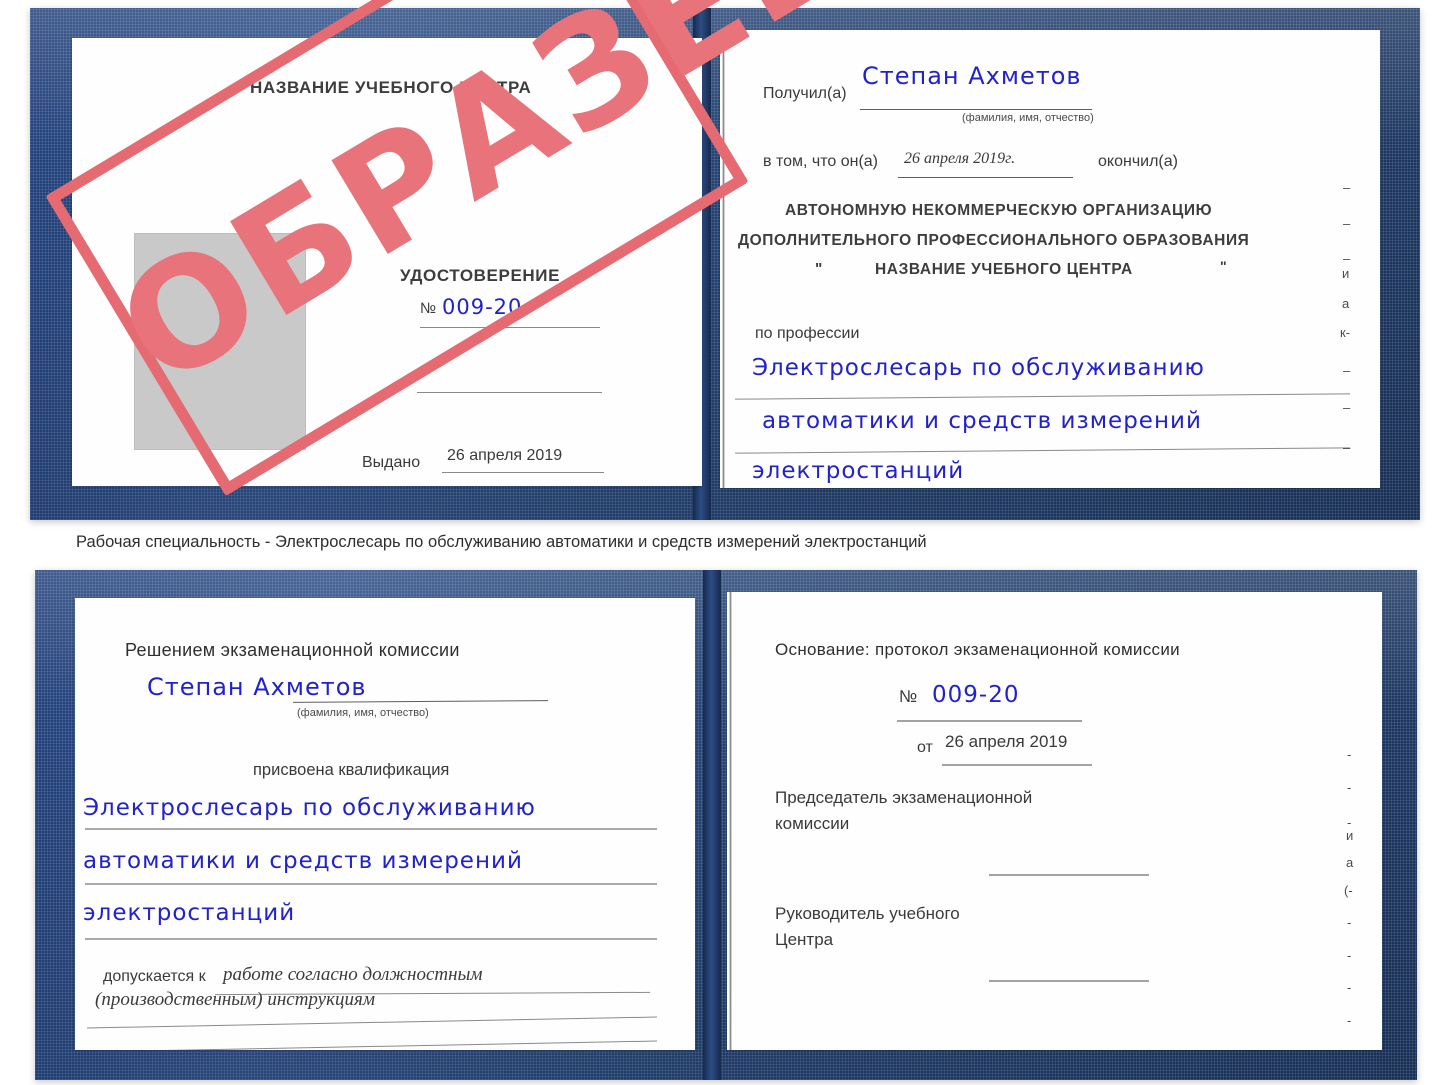  Describe the element at coordinates (804, 939) in the screenshot. I see `head-line-2: Центра` at that location.